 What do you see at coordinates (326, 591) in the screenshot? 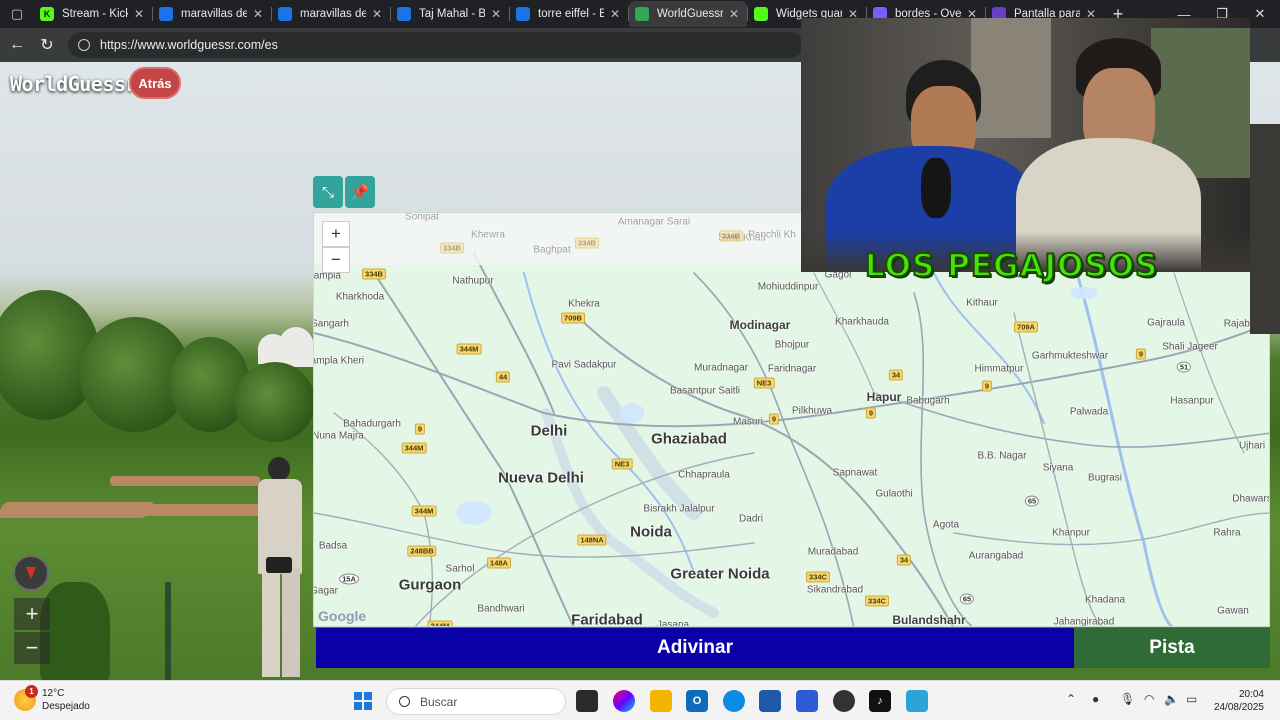
I see `map-place-label: Gagar` at bounding box center [326, 591].